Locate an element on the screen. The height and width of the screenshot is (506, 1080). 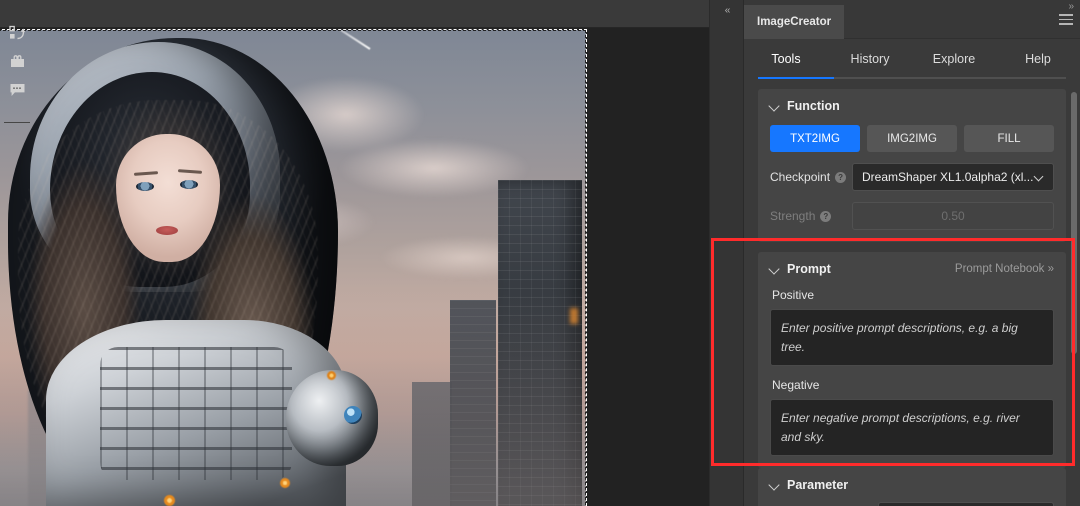
parameter-header: Parameter is located at coordinates (912, 485).